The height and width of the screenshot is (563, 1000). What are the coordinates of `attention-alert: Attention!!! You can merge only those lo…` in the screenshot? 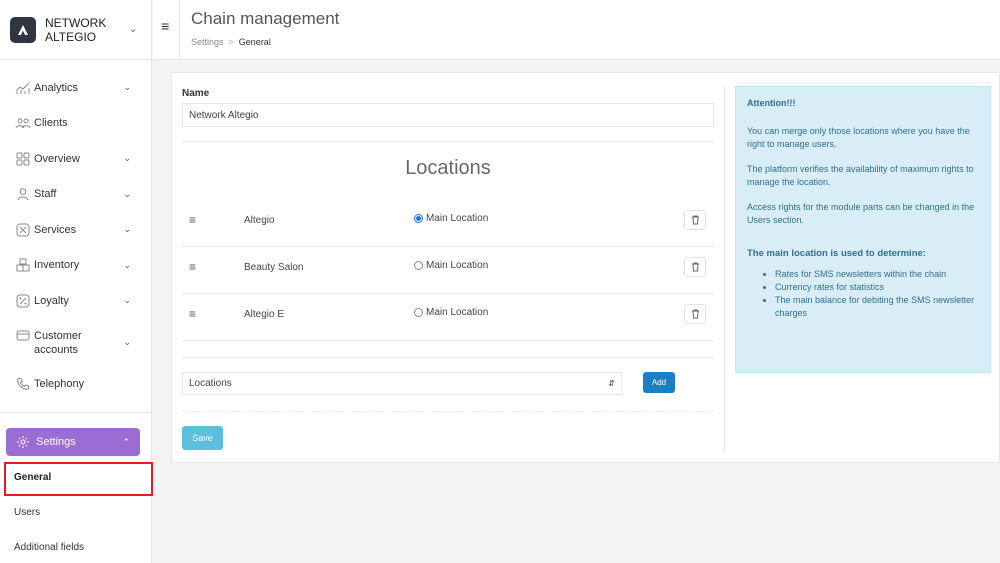 It's located at (863, 229).